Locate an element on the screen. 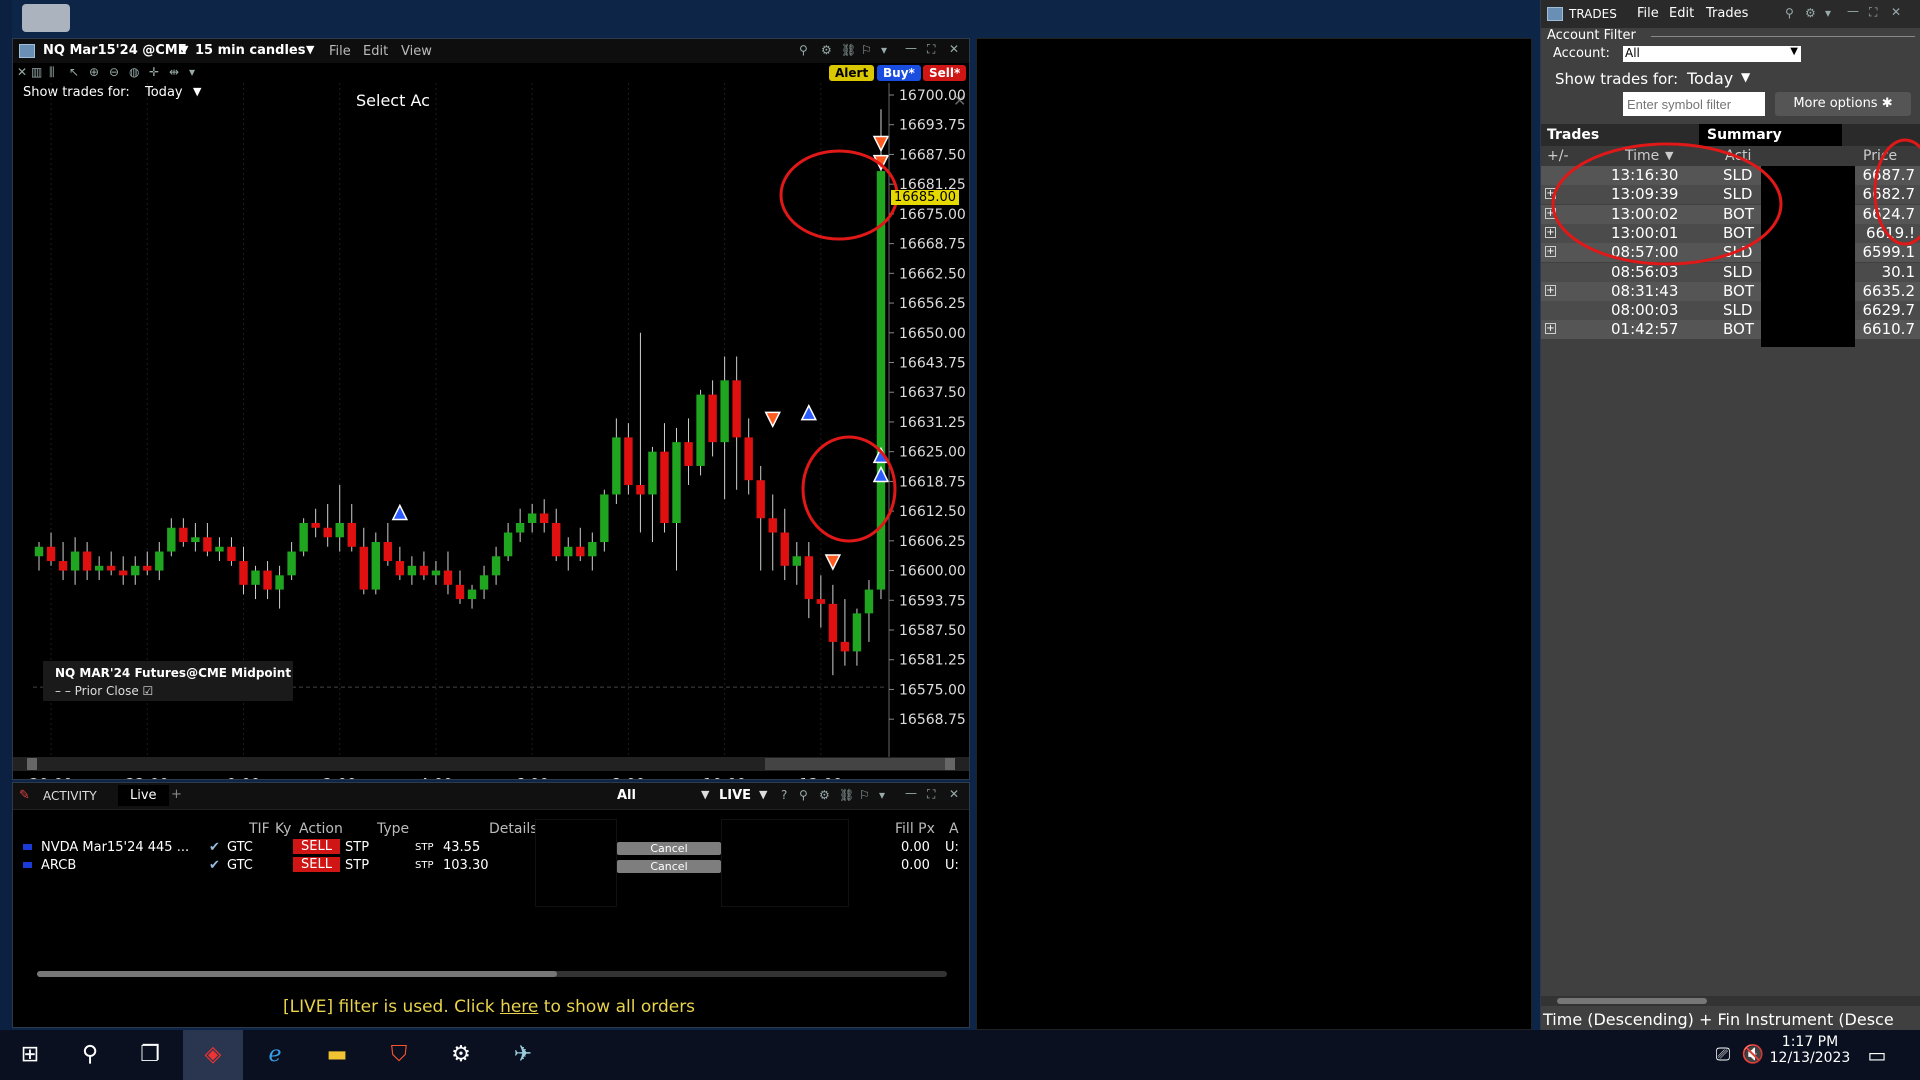  order-instrument: ARCB is located at coordinates (58, 865).